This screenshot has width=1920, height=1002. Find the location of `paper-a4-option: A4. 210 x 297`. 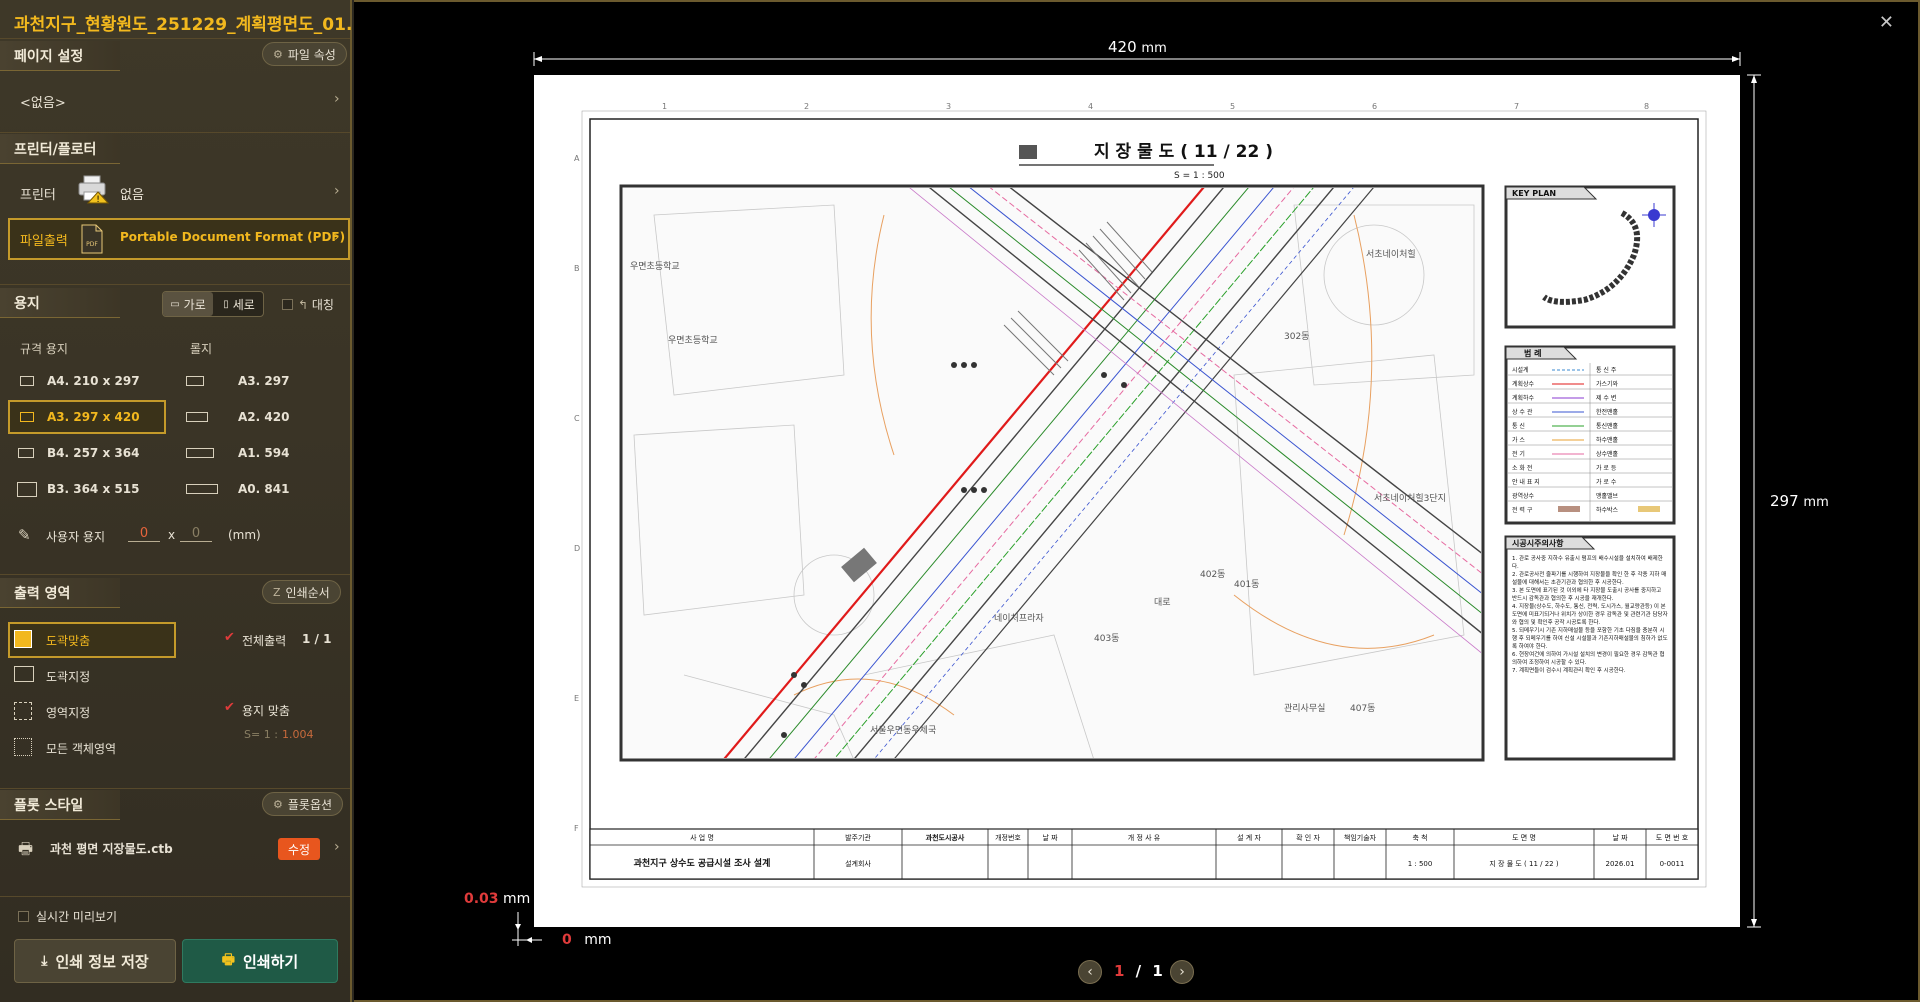

paper-a4-option: A4. 210 x 297 is located at coordinates (93, 381).